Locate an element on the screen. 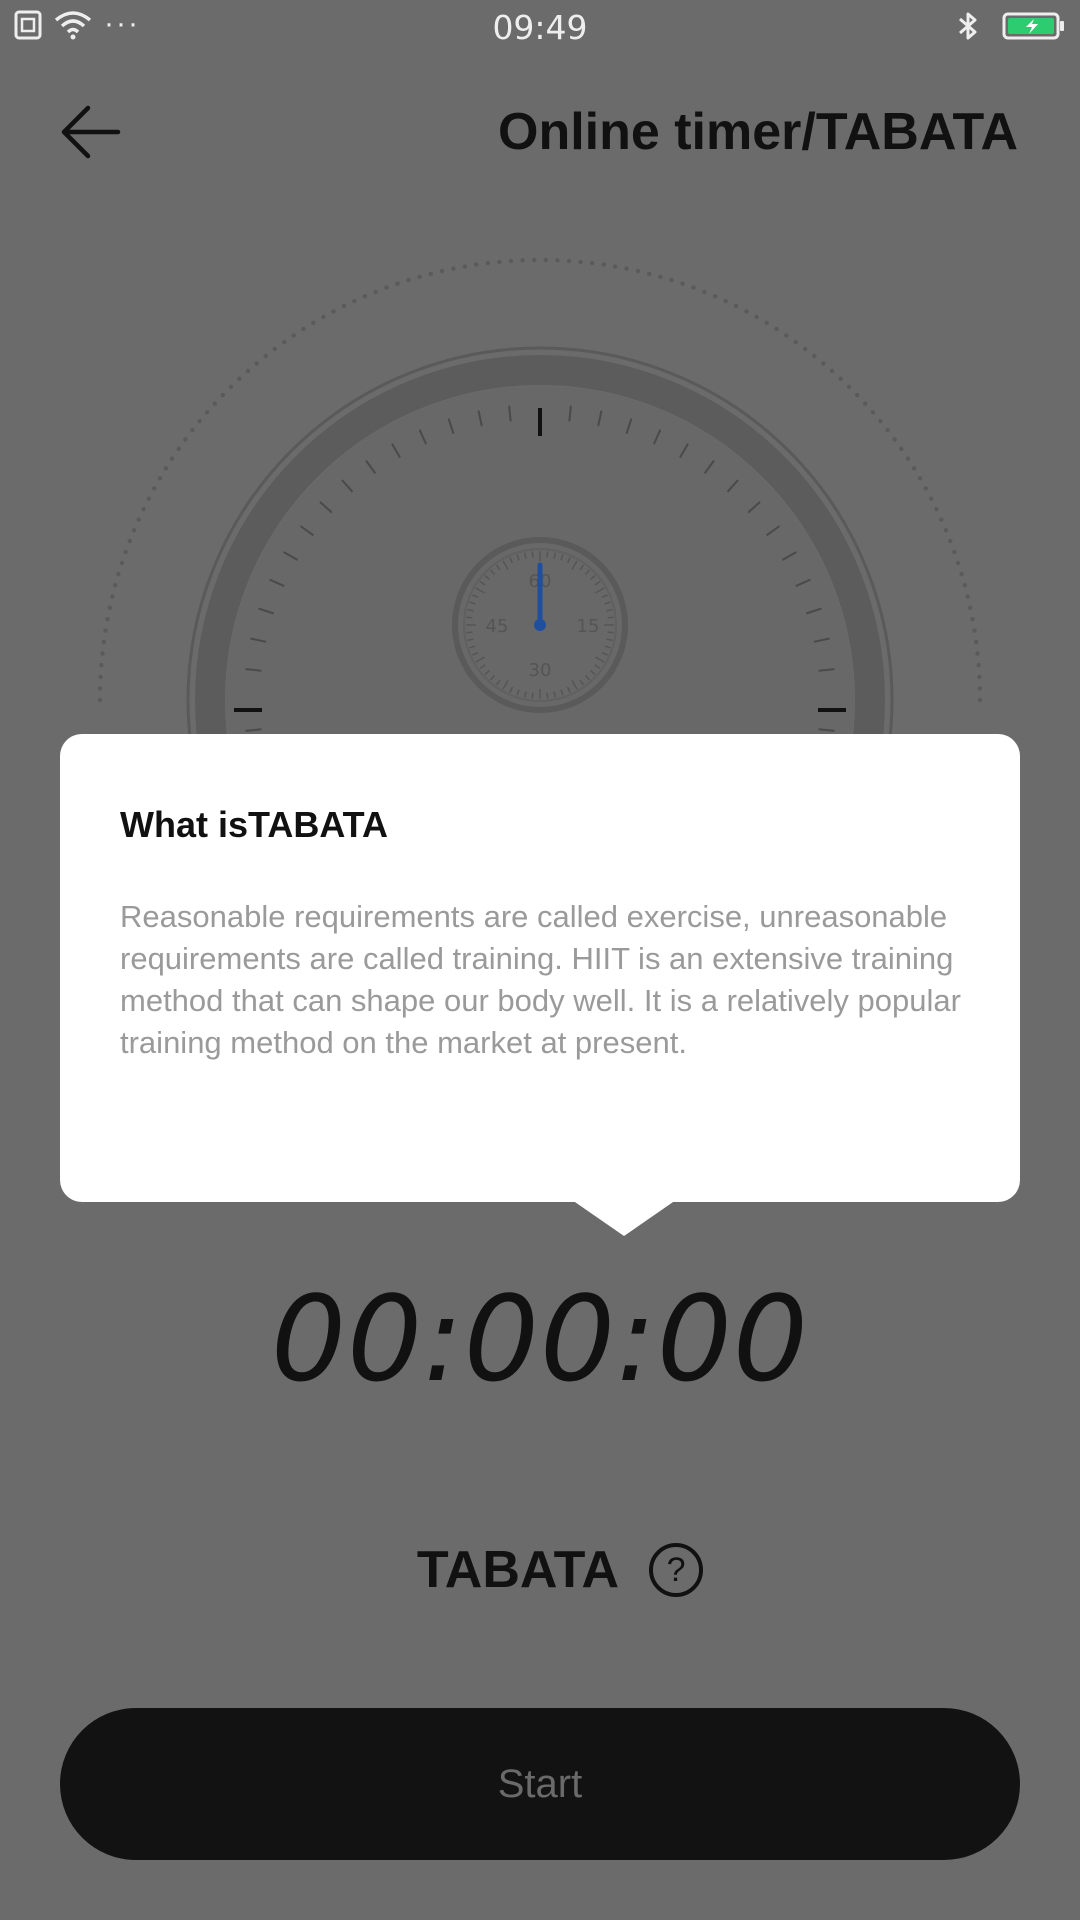 Image resolution: width=1080 pixels, height=1920 pixels. header: Online timer/TABATA is located at coordinates (540, 135).